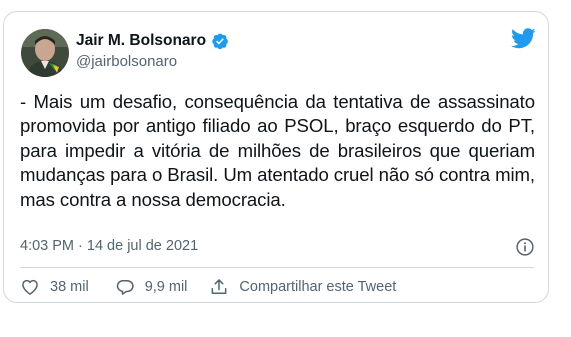 This screenshot has height=337, width=571. What do you see at coordinates (220, 41) in the screenshot?
I see `verified-badge-icon` at bounding box center [220, 41].